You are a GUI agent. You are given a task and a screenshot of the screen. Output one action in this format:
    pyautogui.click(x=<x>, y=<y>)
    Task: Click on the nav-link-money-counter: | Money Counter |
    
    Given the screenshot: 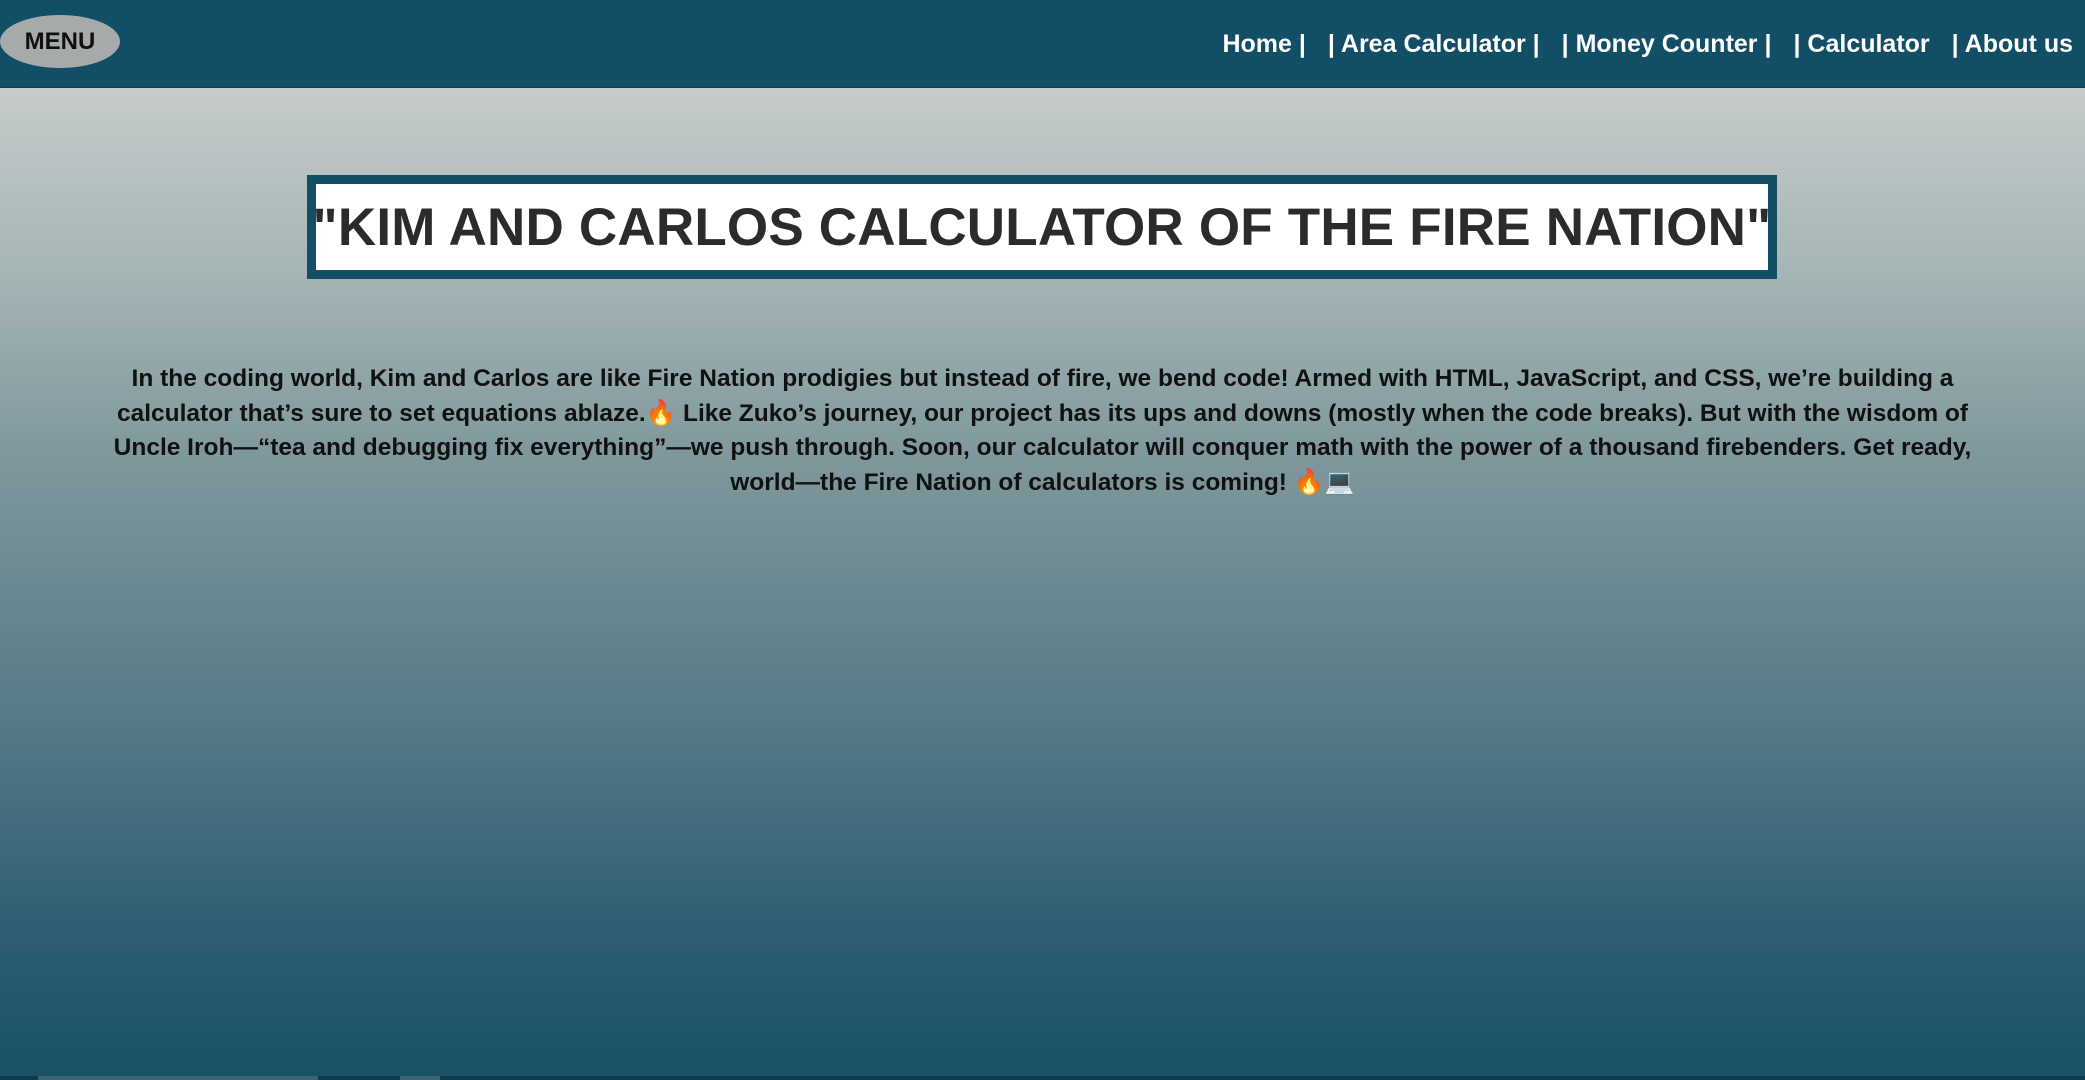 What is the action you would take?
    pyautogui.click(x=1667, y=44)
    